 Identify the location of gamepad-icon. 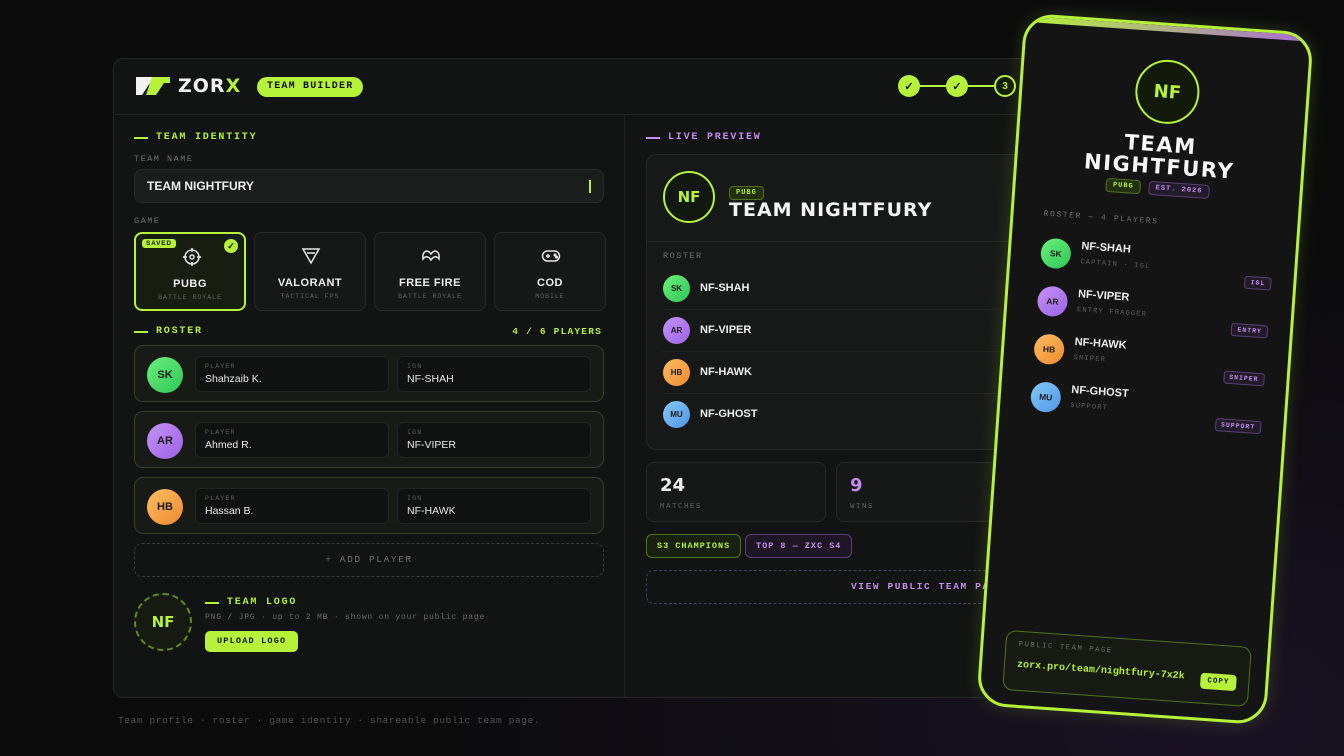
(551, 256).